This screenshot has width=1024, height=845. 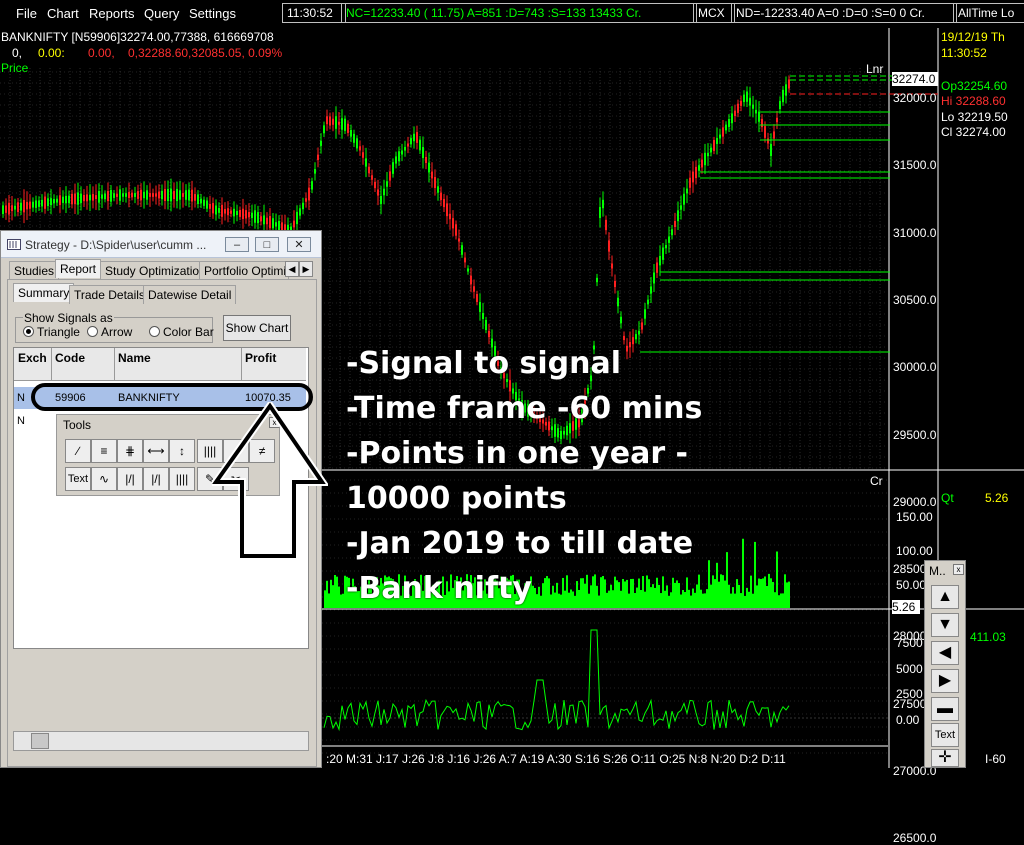 I want to click on fit-icon: ▬, so click(x=945, y=709).